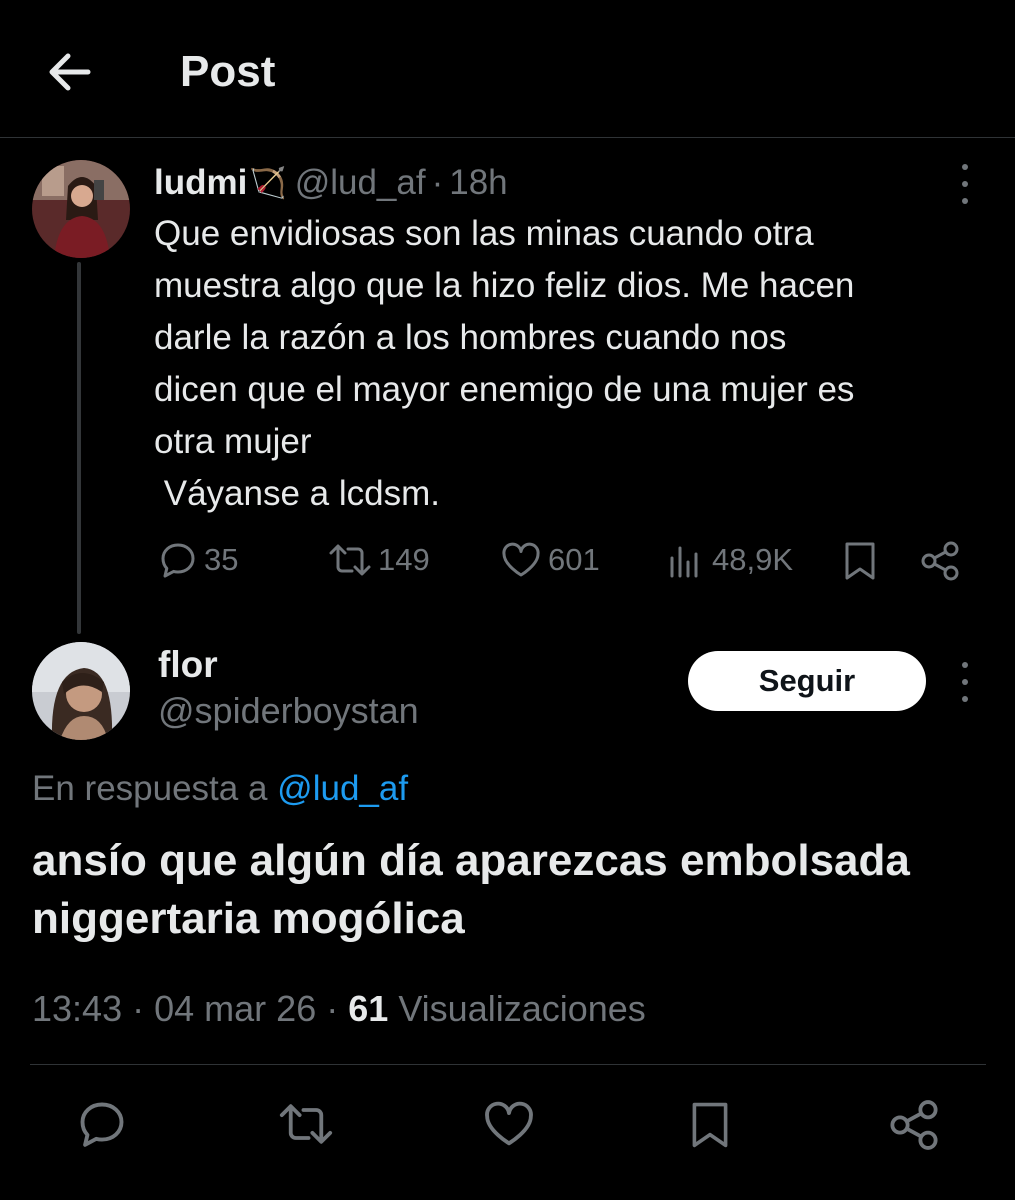 This screenshot has height=1200, width=1015. I want to click on avatar-flor, so click(81, 691).